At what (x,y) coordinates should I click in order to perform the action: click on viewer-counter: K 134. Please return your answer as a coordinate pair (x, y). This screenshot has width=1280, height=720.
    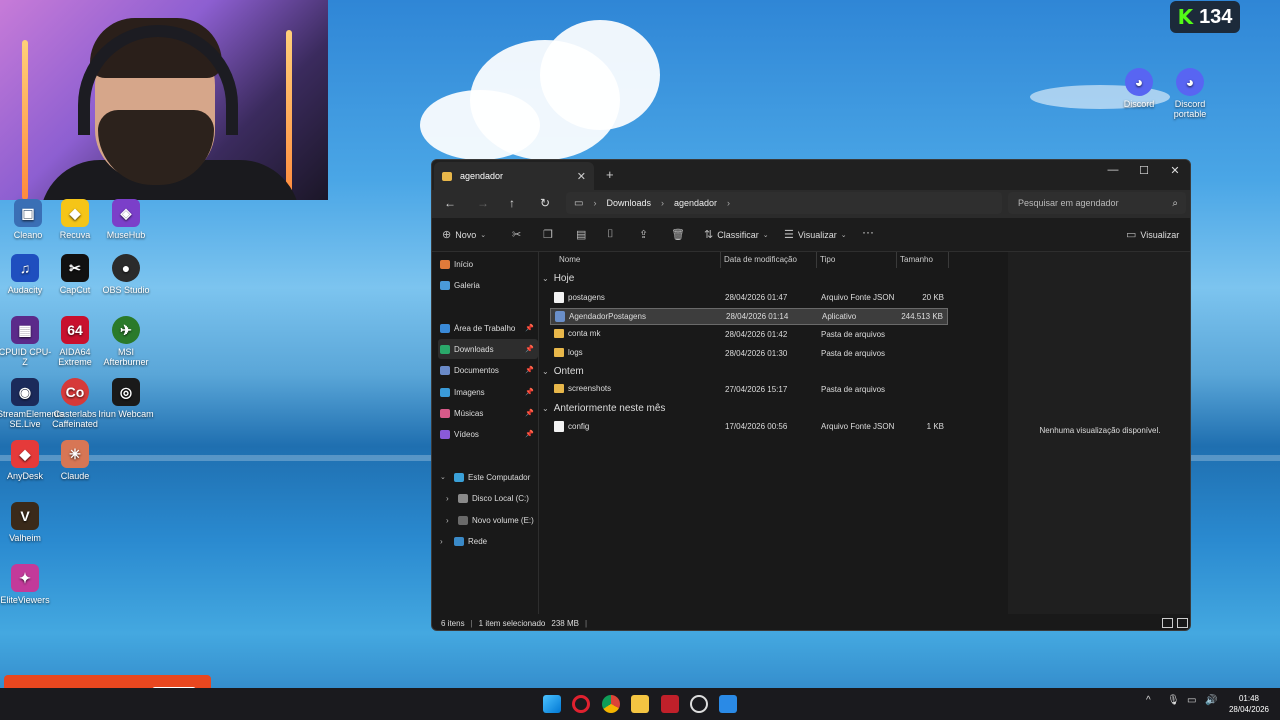
    Looking at the image, I should click on (1205, 17).